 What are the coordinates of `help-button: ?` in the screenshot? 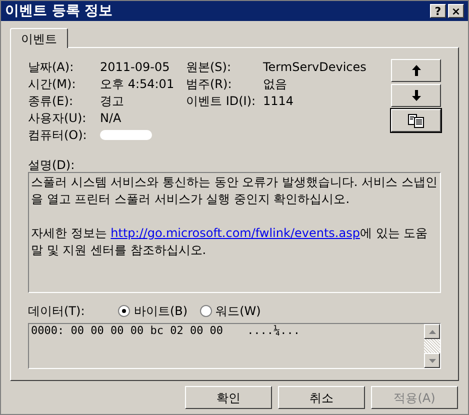 It's located at (438, 11).